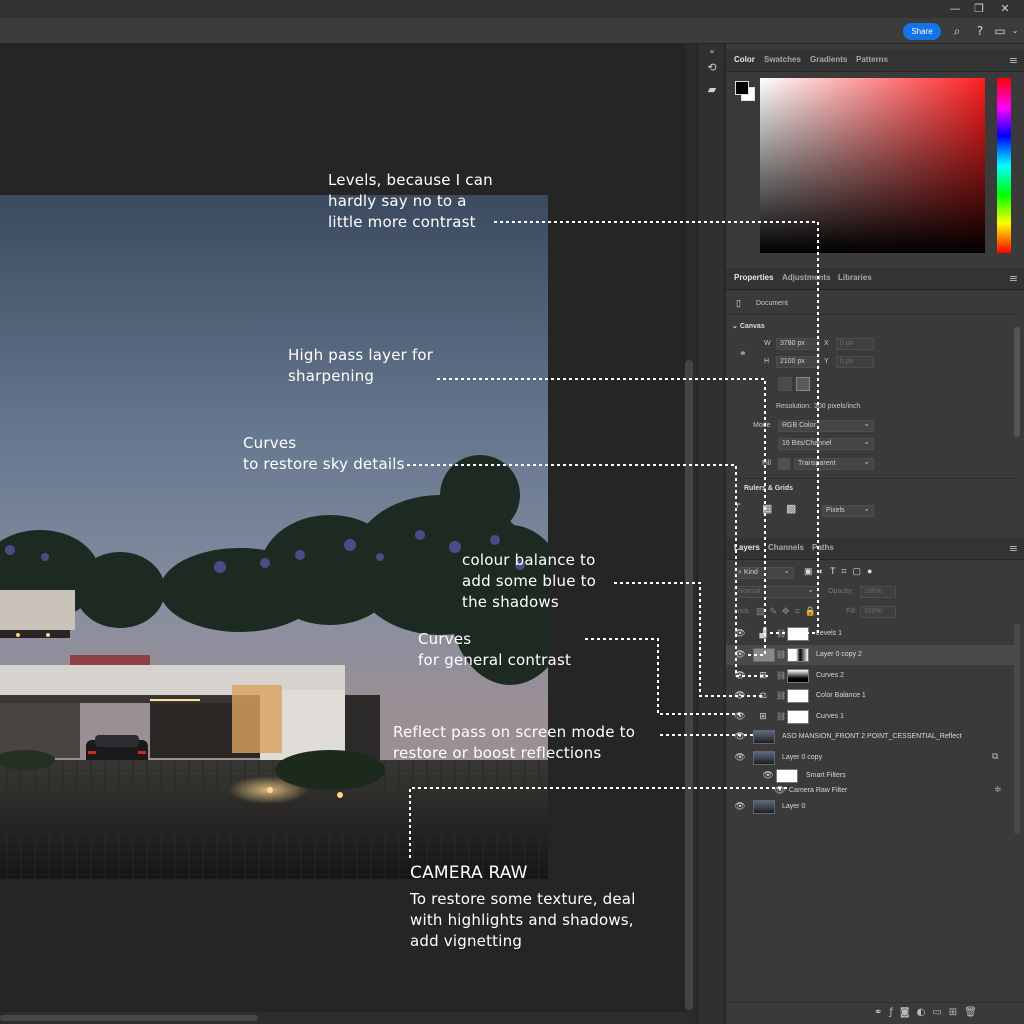  I want to click on layers-panel-tabs: Layers Channels Paths ≡, so click(875, 549).